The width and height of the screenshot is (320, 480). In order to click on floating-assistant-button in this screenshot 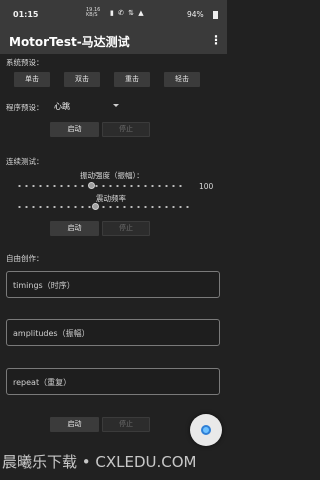, I will do `click(206, 430)`.